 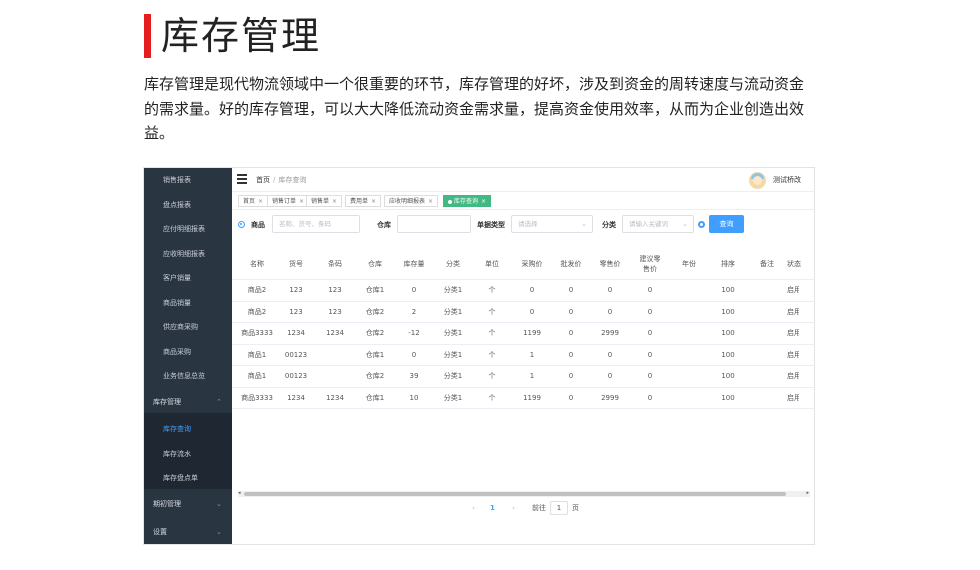 What do you see at coordinates (523, 313) in the screenshot?
I see `table-row: 商品2 123 123 仓库2 2 分类1 个 0 0 0 0 100 启用` at bounding box center [523, 313].